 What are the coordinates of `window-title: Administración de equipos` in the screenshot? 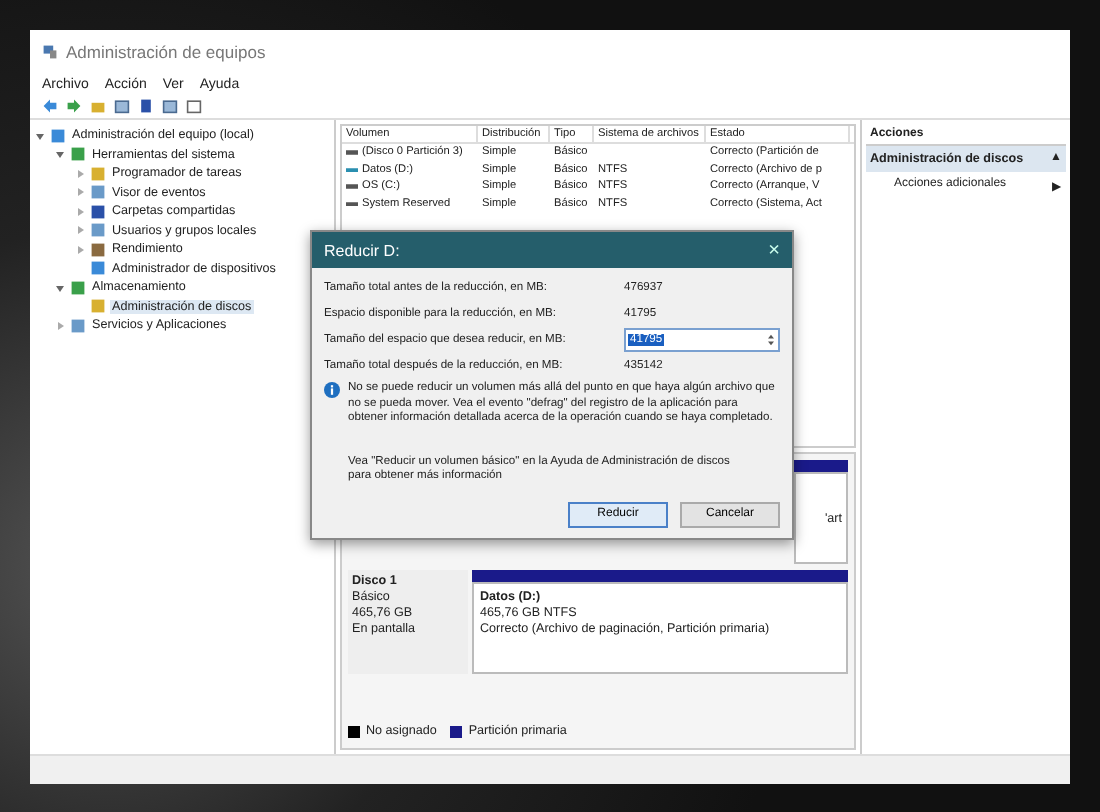 It's located at (166, 52).